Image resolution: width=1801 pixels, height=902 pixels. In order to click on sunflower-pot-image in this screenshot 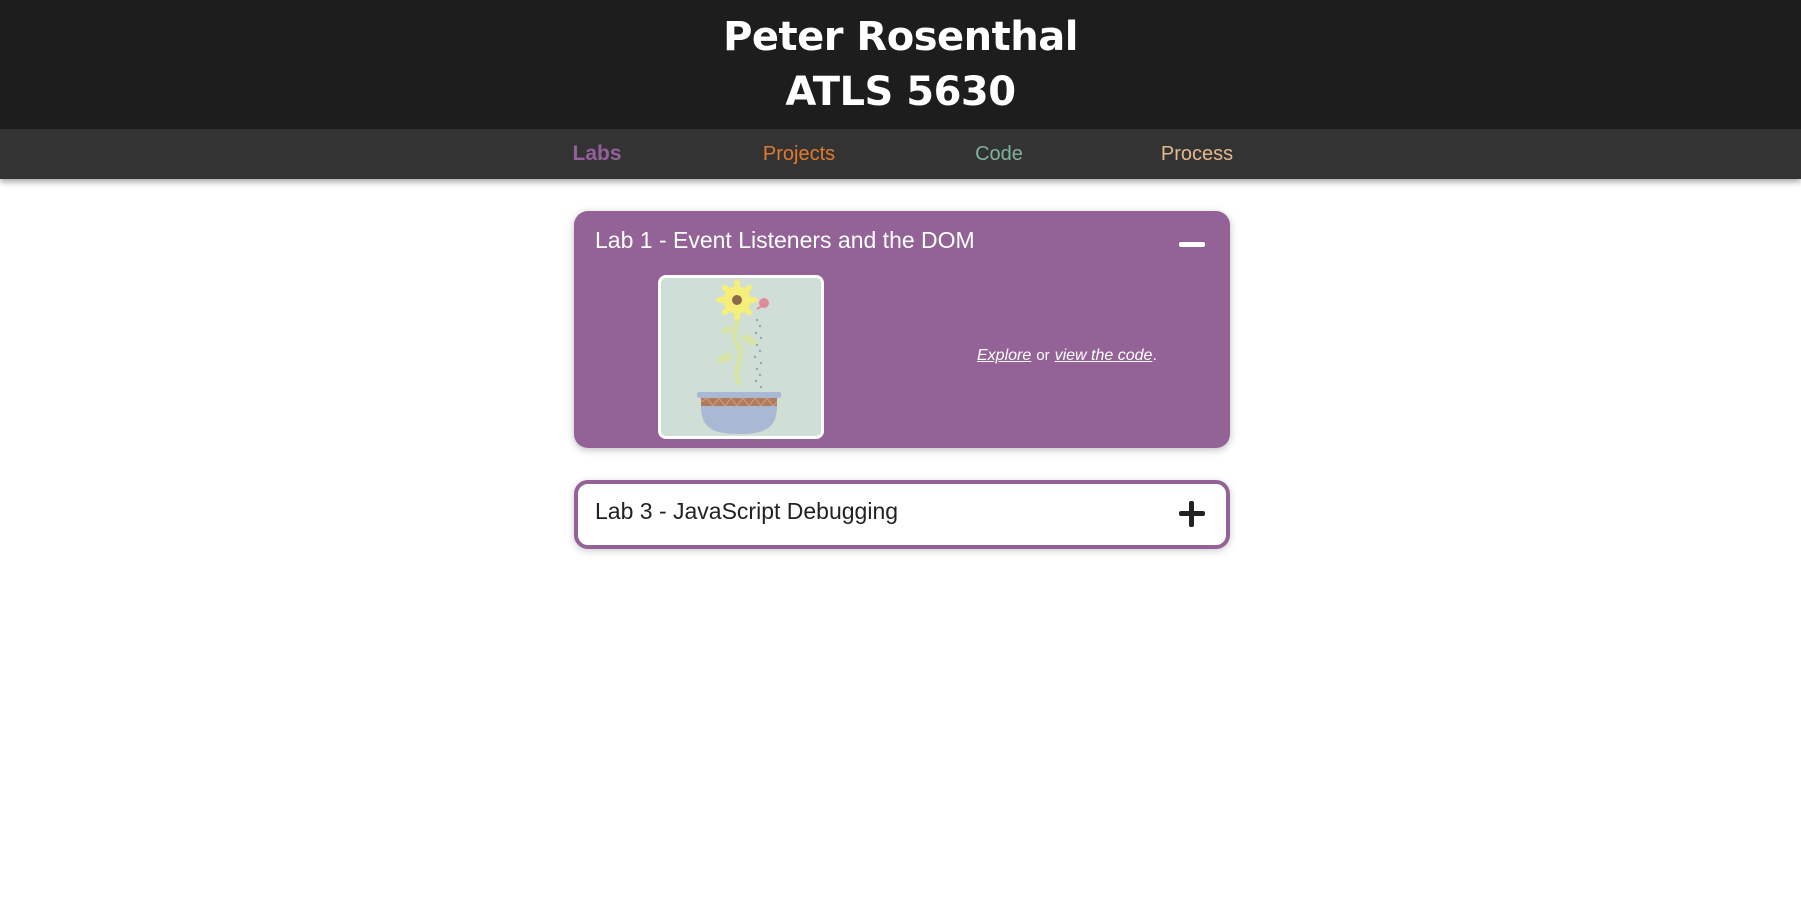, I will do `click(741, 357)`.